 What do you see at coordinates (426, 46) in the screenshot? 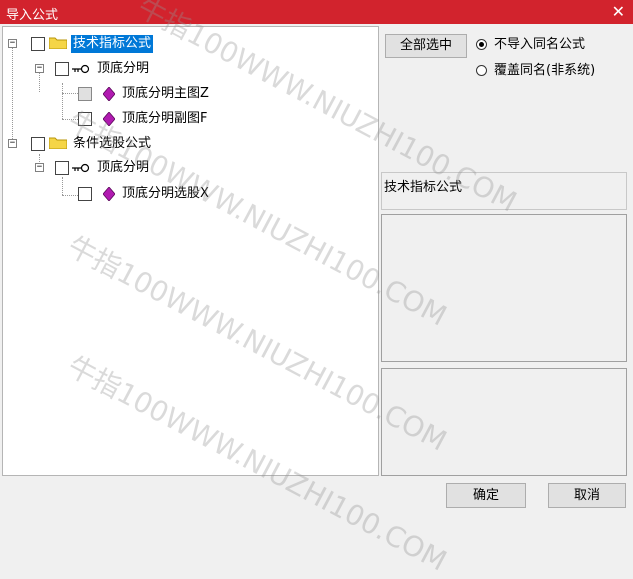
I see `select-all-button: 全部选中` at bounding box center [426, 46].